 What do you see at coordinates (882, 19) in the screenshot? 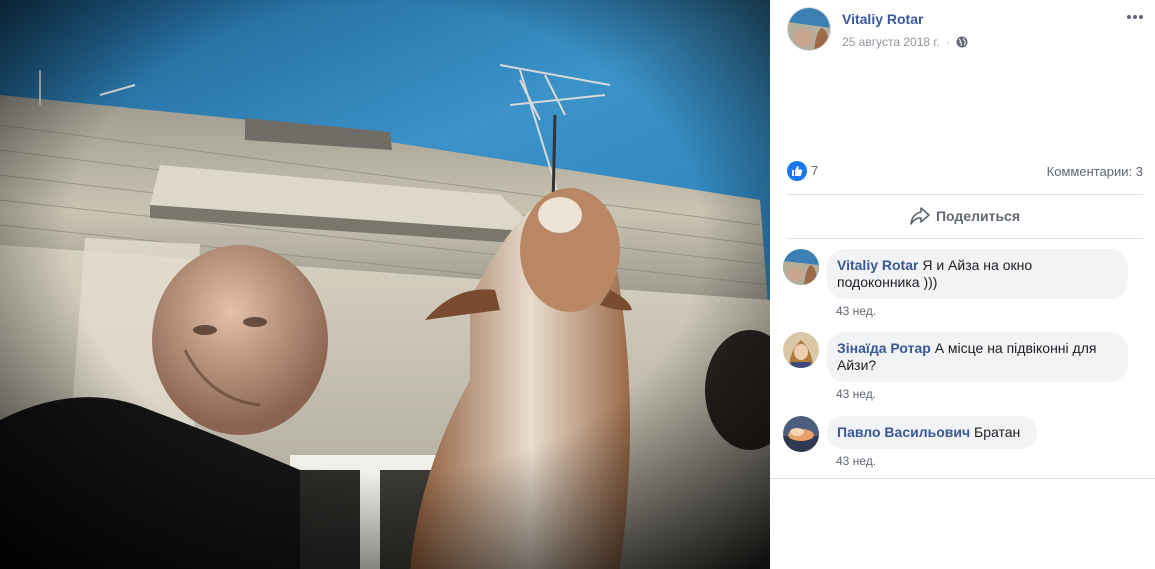
I see `post-author-name: Vitaliy Rotar` at bounding box center [882, 19].